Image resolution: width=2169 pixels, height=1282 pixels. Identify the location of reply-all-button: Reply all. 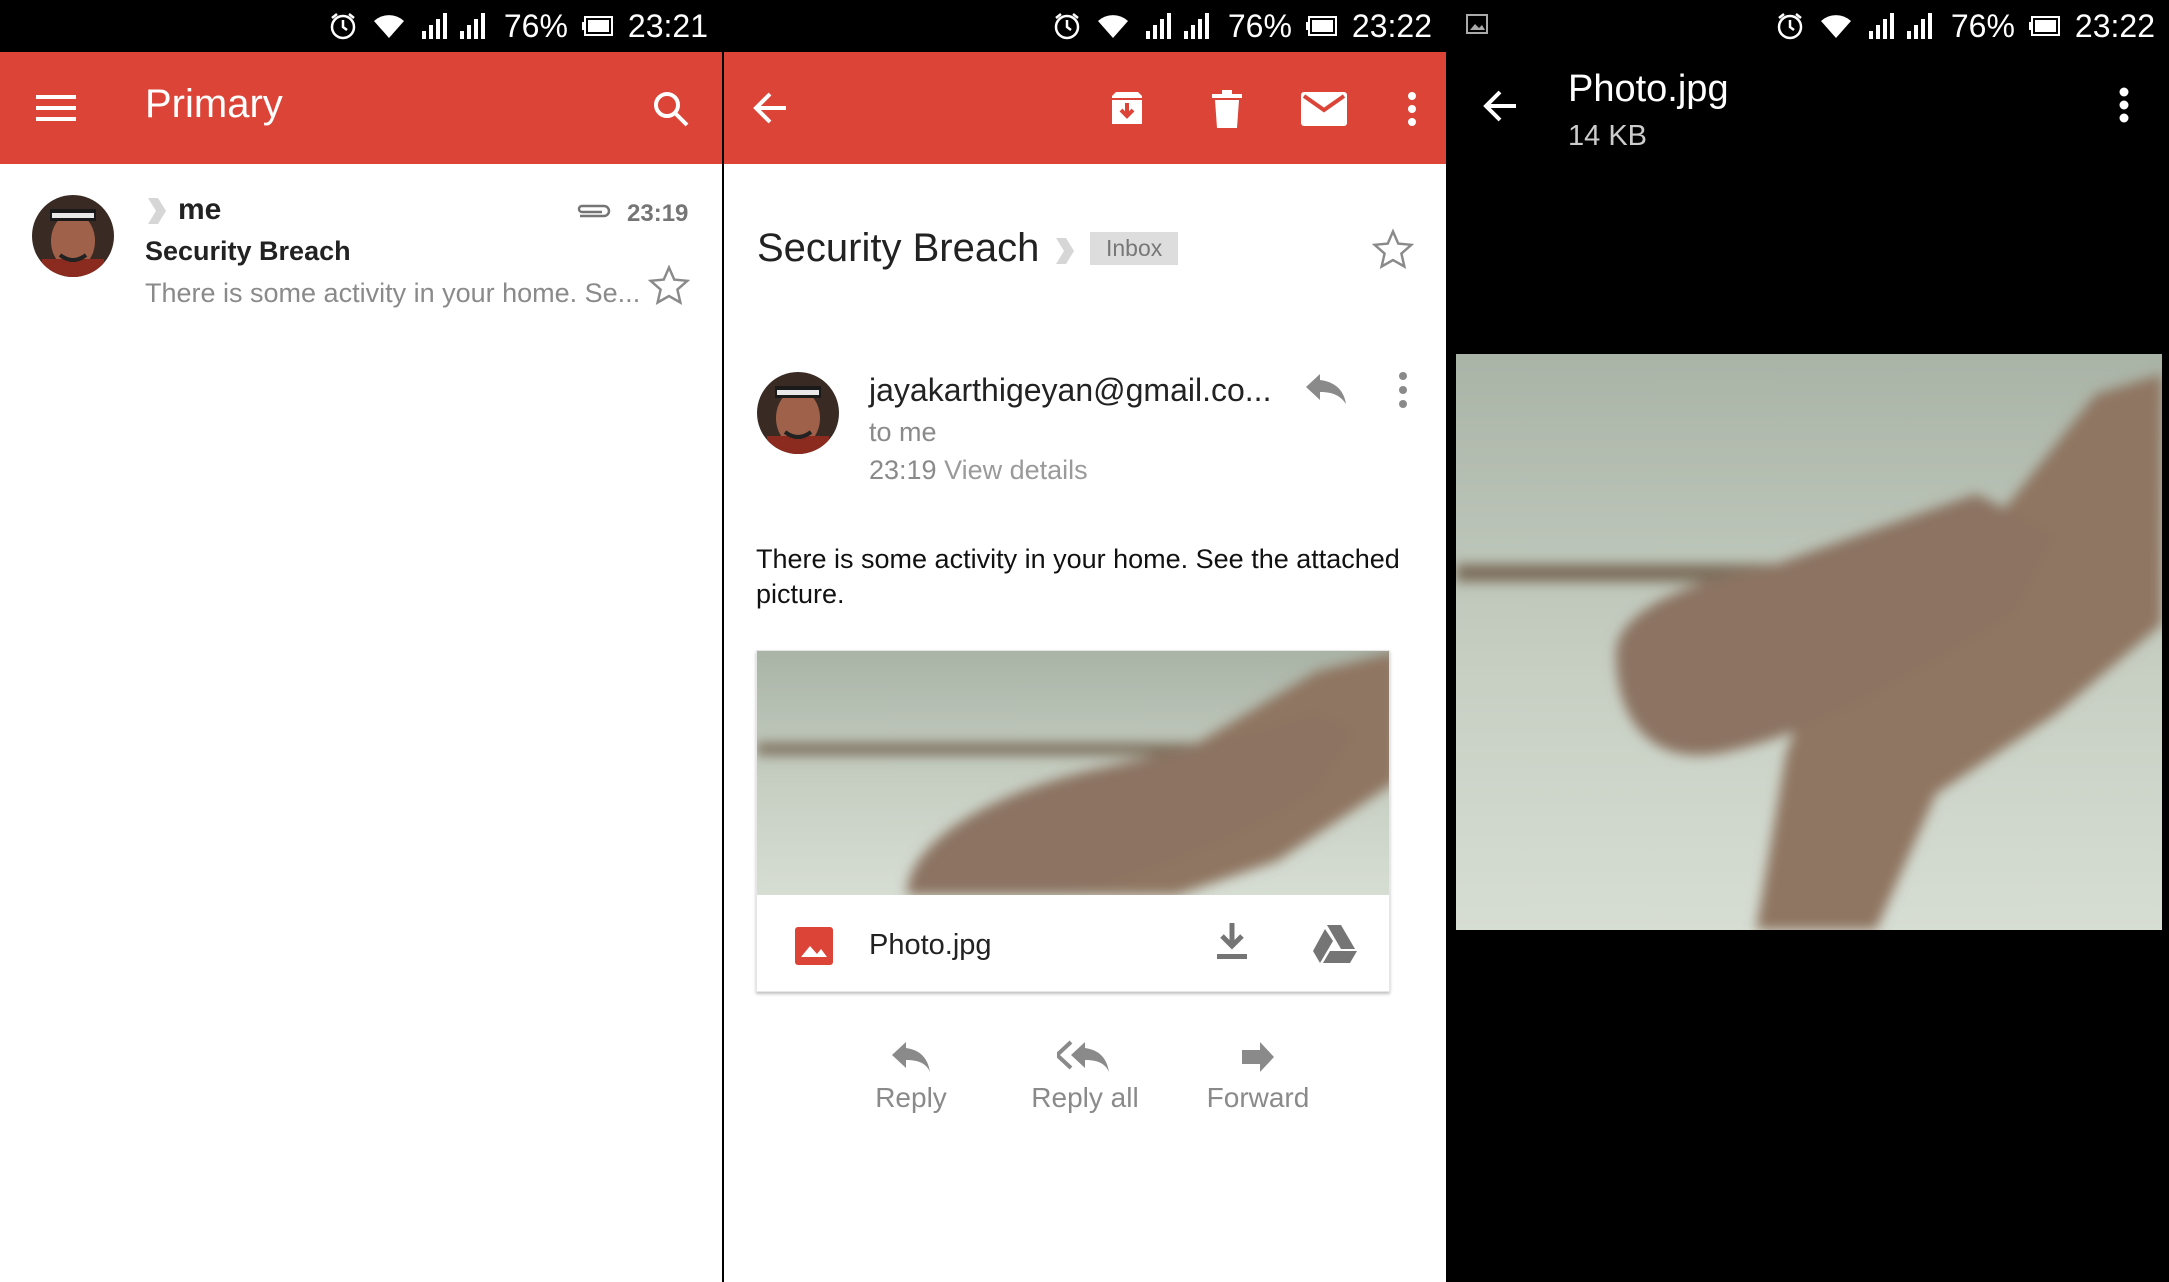
(1085, 1077).